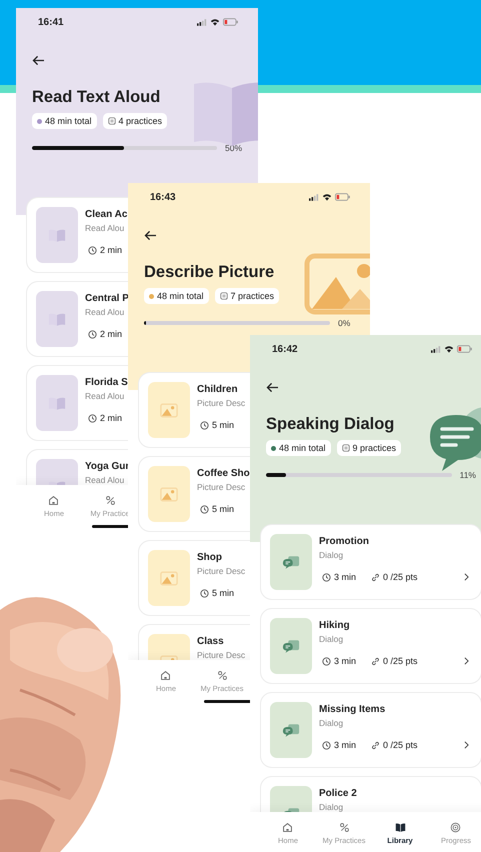 This screenshot has height=852, width=481. Describe the element at coordinates (209, 272) in the screenshot. I see `screen-title: Describe Picture` at that location.